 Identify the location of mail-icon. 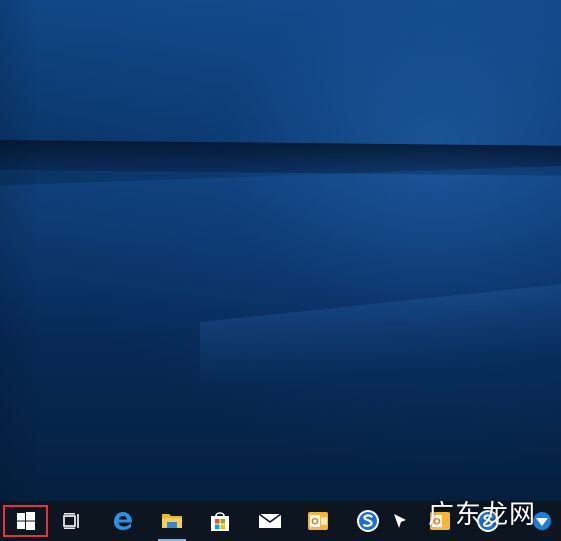
(270, 520).